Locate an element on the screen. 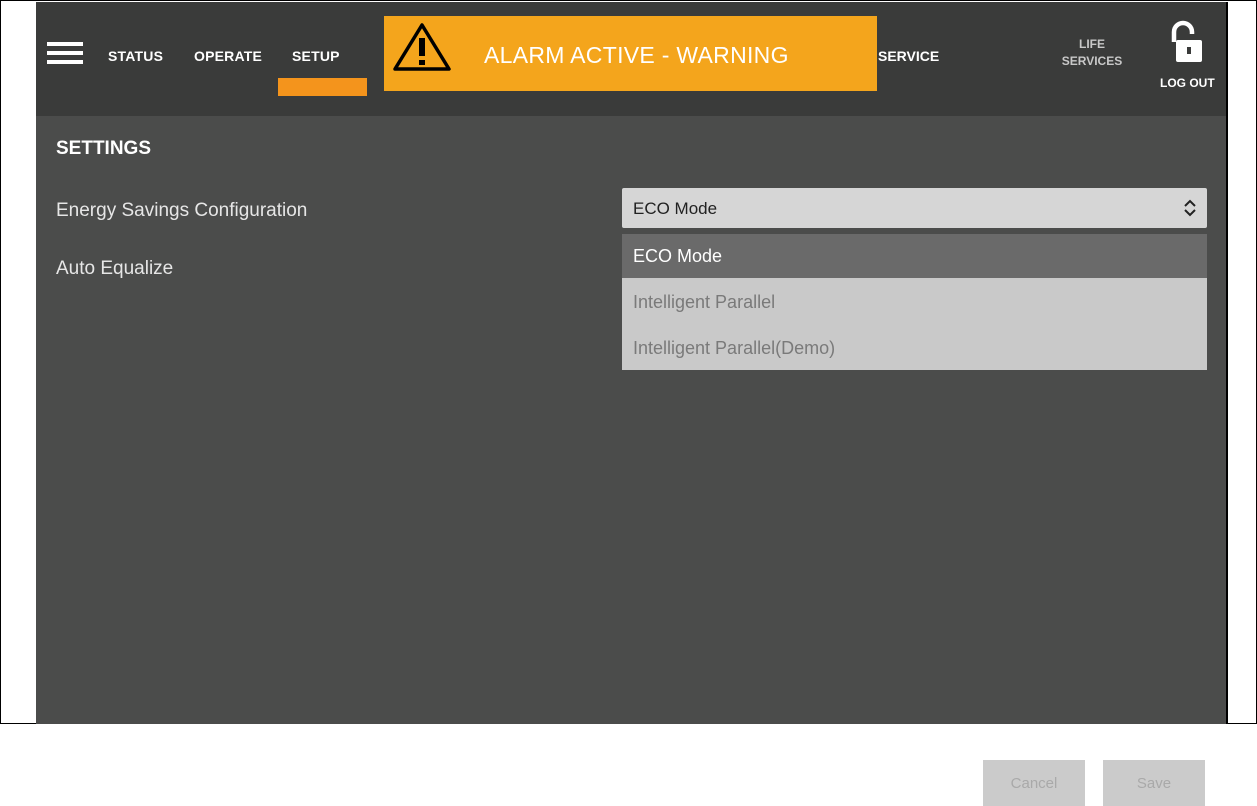 The width and height of the screenshot is (1257, 806). life-services-line2: SERVICES is located at coordinates (1092, 61).